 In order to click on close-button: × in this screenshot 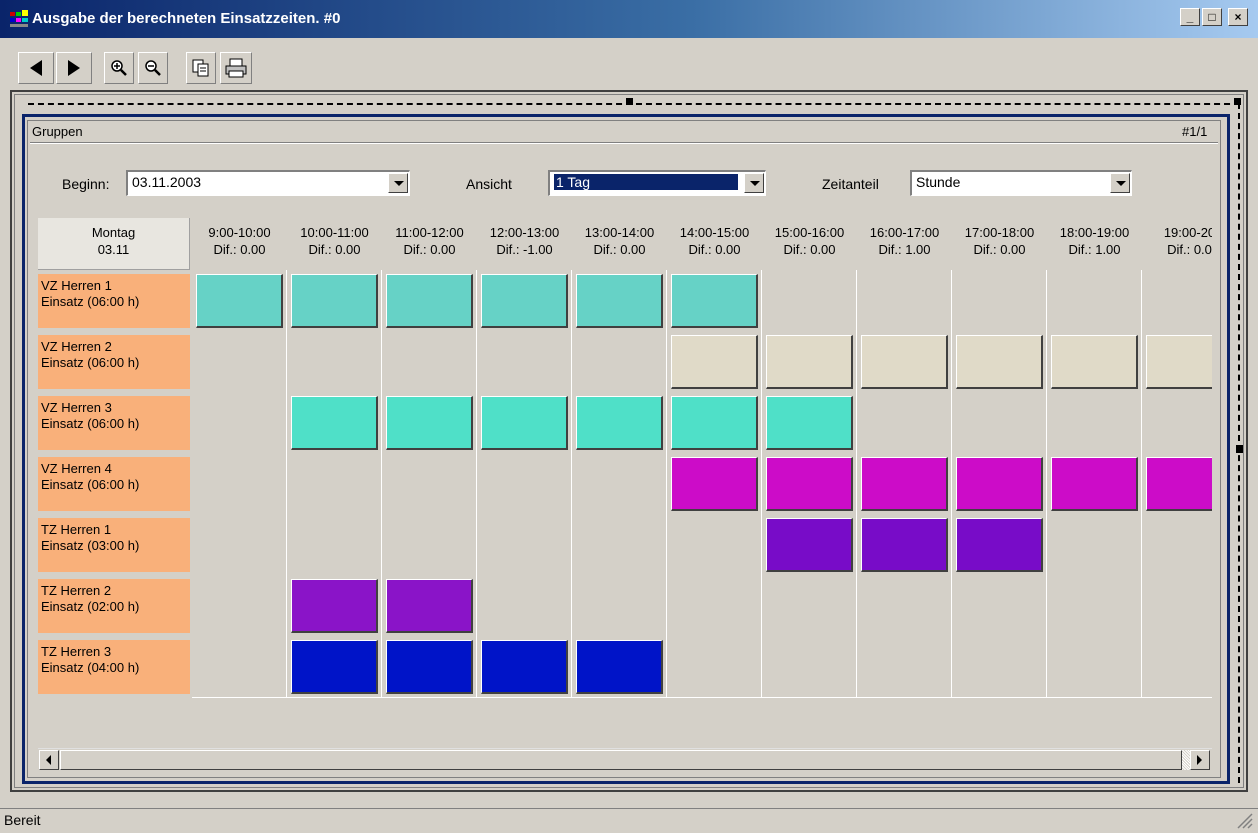, I will do `click(1238, 17)`.